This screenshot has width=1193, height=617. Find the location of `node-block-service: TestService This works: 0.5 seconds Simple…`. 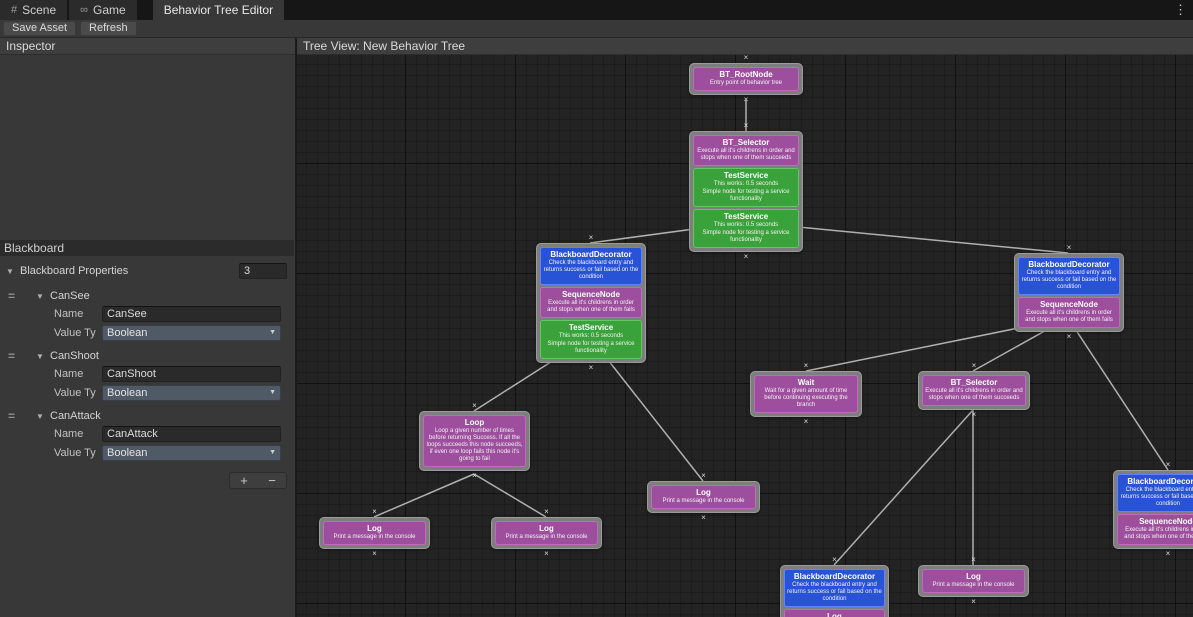

node-block-service: TestService This works: 0.5 seconds Simple… is located at coordinates (746, 228).